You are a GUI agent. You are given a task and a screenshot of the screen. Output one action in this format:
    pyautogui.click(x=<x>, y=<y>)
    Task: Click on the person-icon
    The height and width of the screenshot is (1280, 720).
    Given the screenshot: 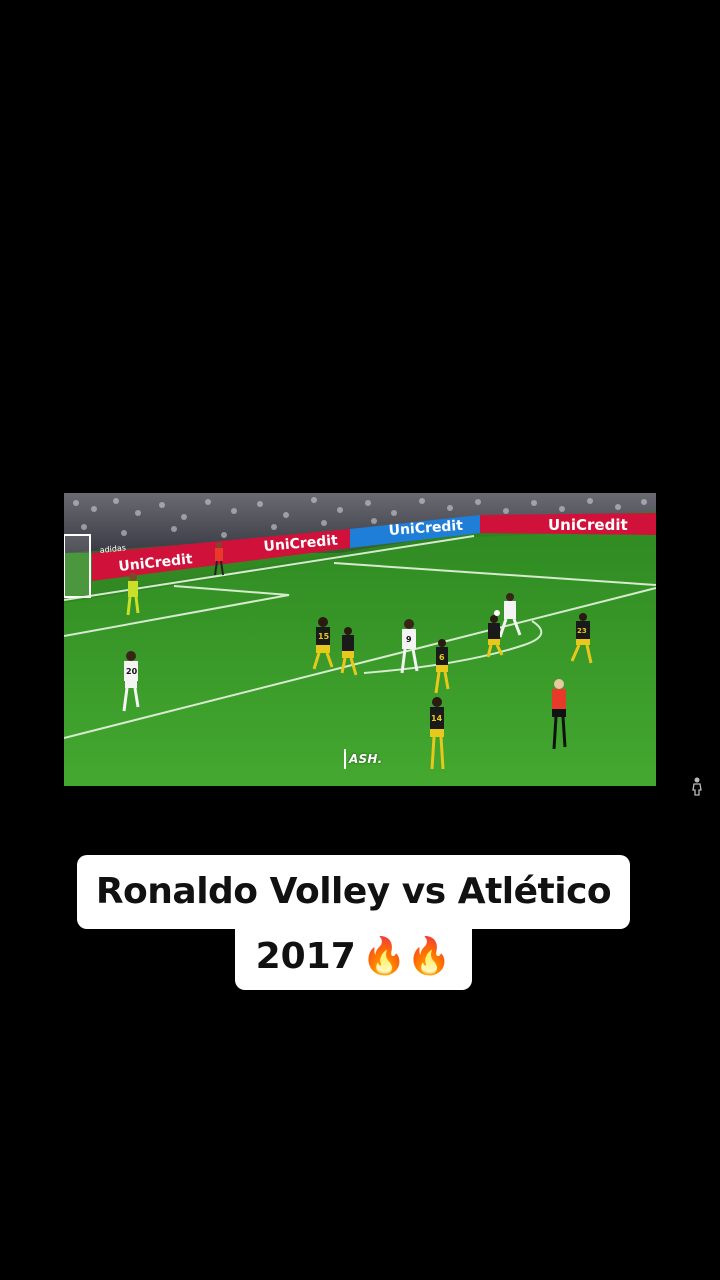 What is the action you would take?
    pyautogui.click(x=697, y=786)
    